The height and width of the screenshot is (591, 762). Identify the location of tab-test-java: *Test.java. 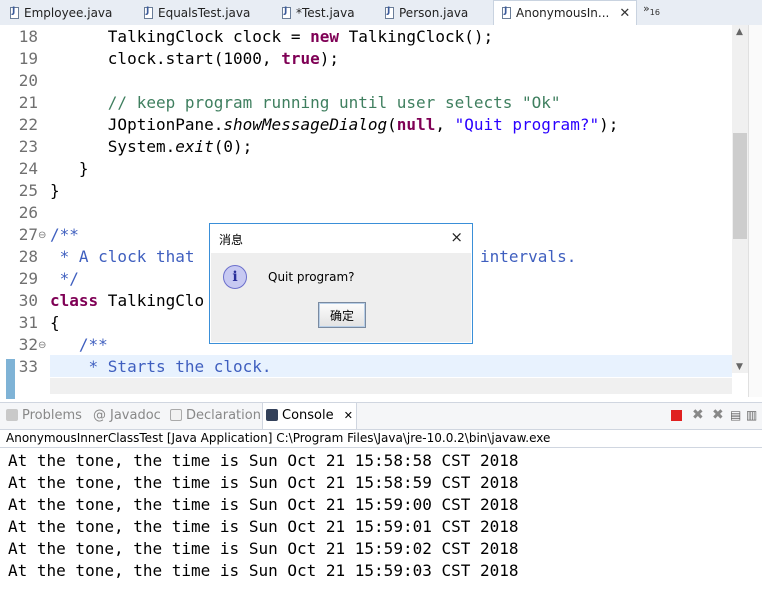
(322, 12).